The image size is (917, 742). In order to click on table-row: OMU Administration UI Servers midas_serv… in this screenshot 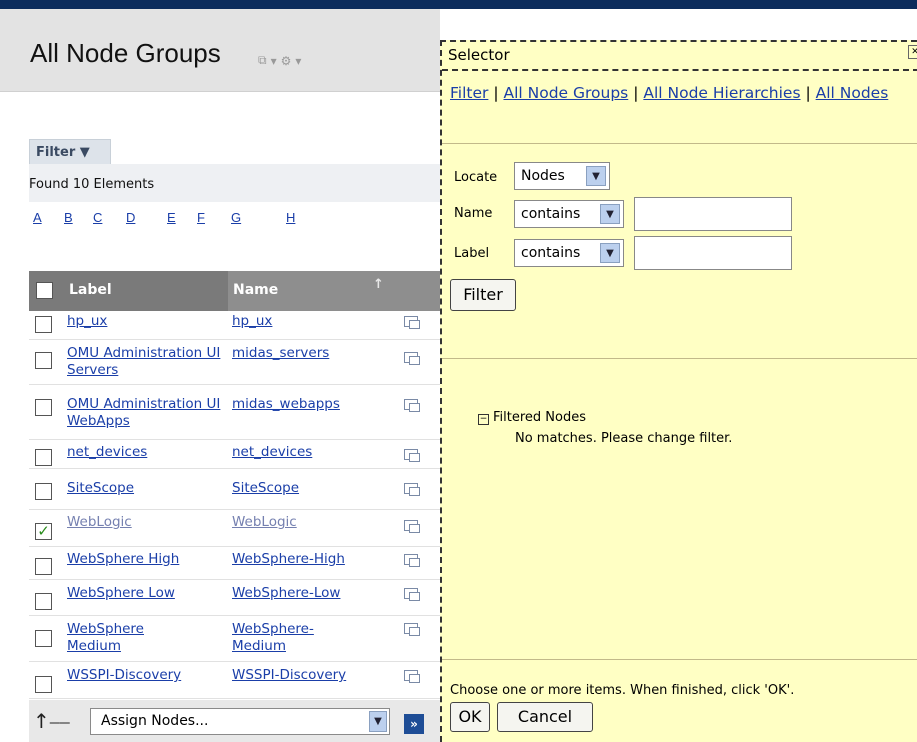, I will do `click(234, 362)`.